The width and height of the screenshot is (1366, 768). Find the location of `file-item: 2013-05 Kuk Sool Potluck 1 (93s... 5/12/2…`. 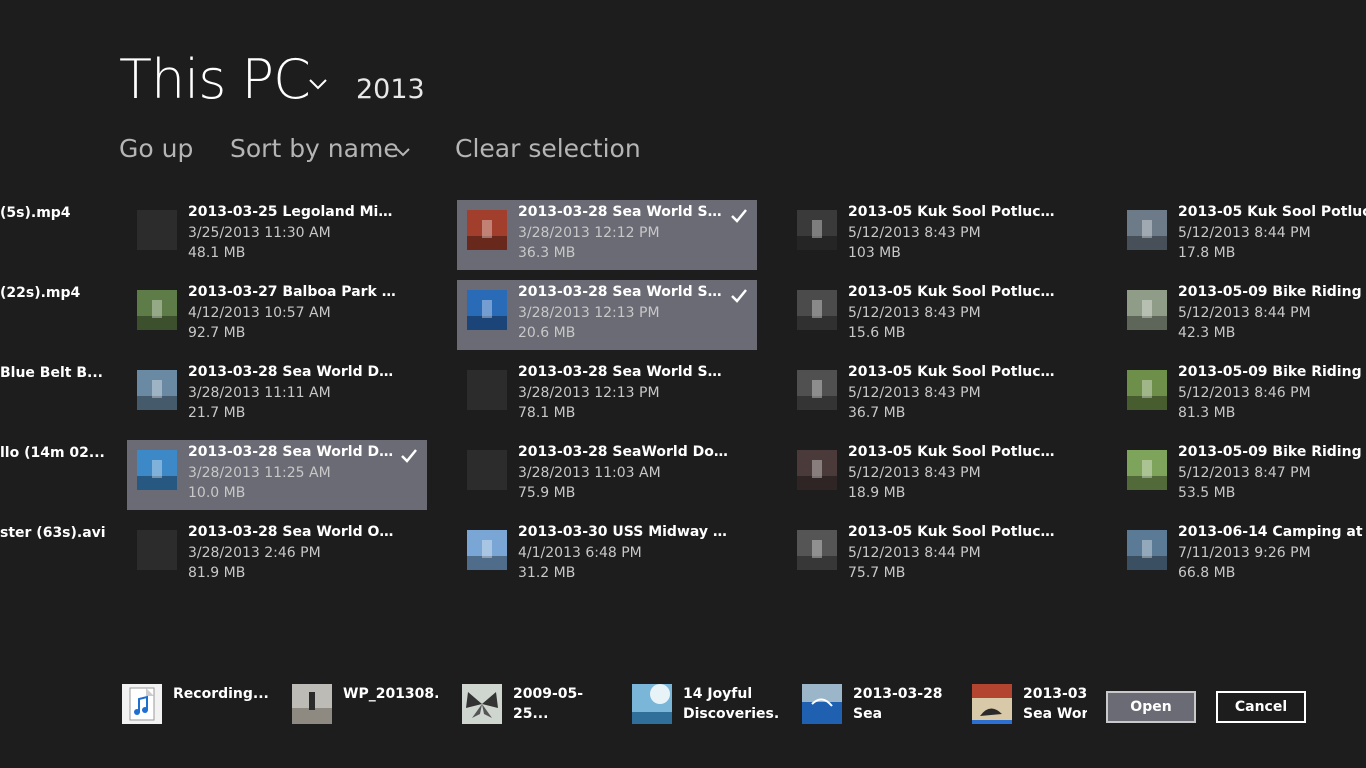

file-item: 2013-05 Kuk Sool Potluck 1 (93s... 5/12/2… is located at coordinates (937, 235).